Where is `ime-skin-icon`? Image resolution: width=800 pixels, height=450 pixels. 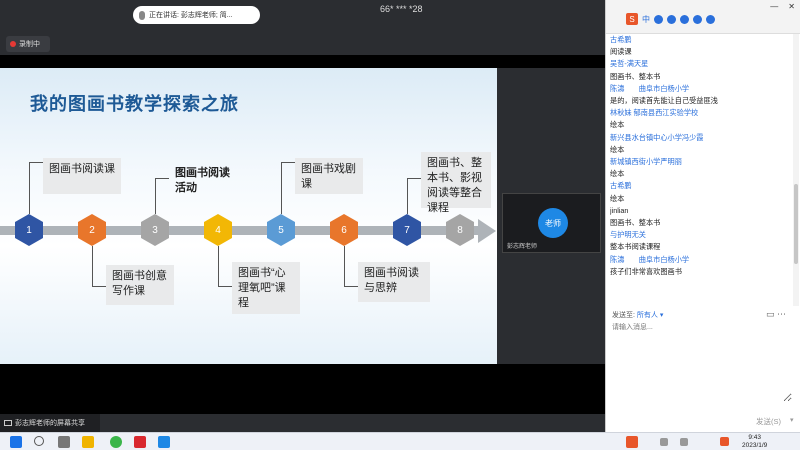
ime-skin-icon is located at coordinates (710, 19).